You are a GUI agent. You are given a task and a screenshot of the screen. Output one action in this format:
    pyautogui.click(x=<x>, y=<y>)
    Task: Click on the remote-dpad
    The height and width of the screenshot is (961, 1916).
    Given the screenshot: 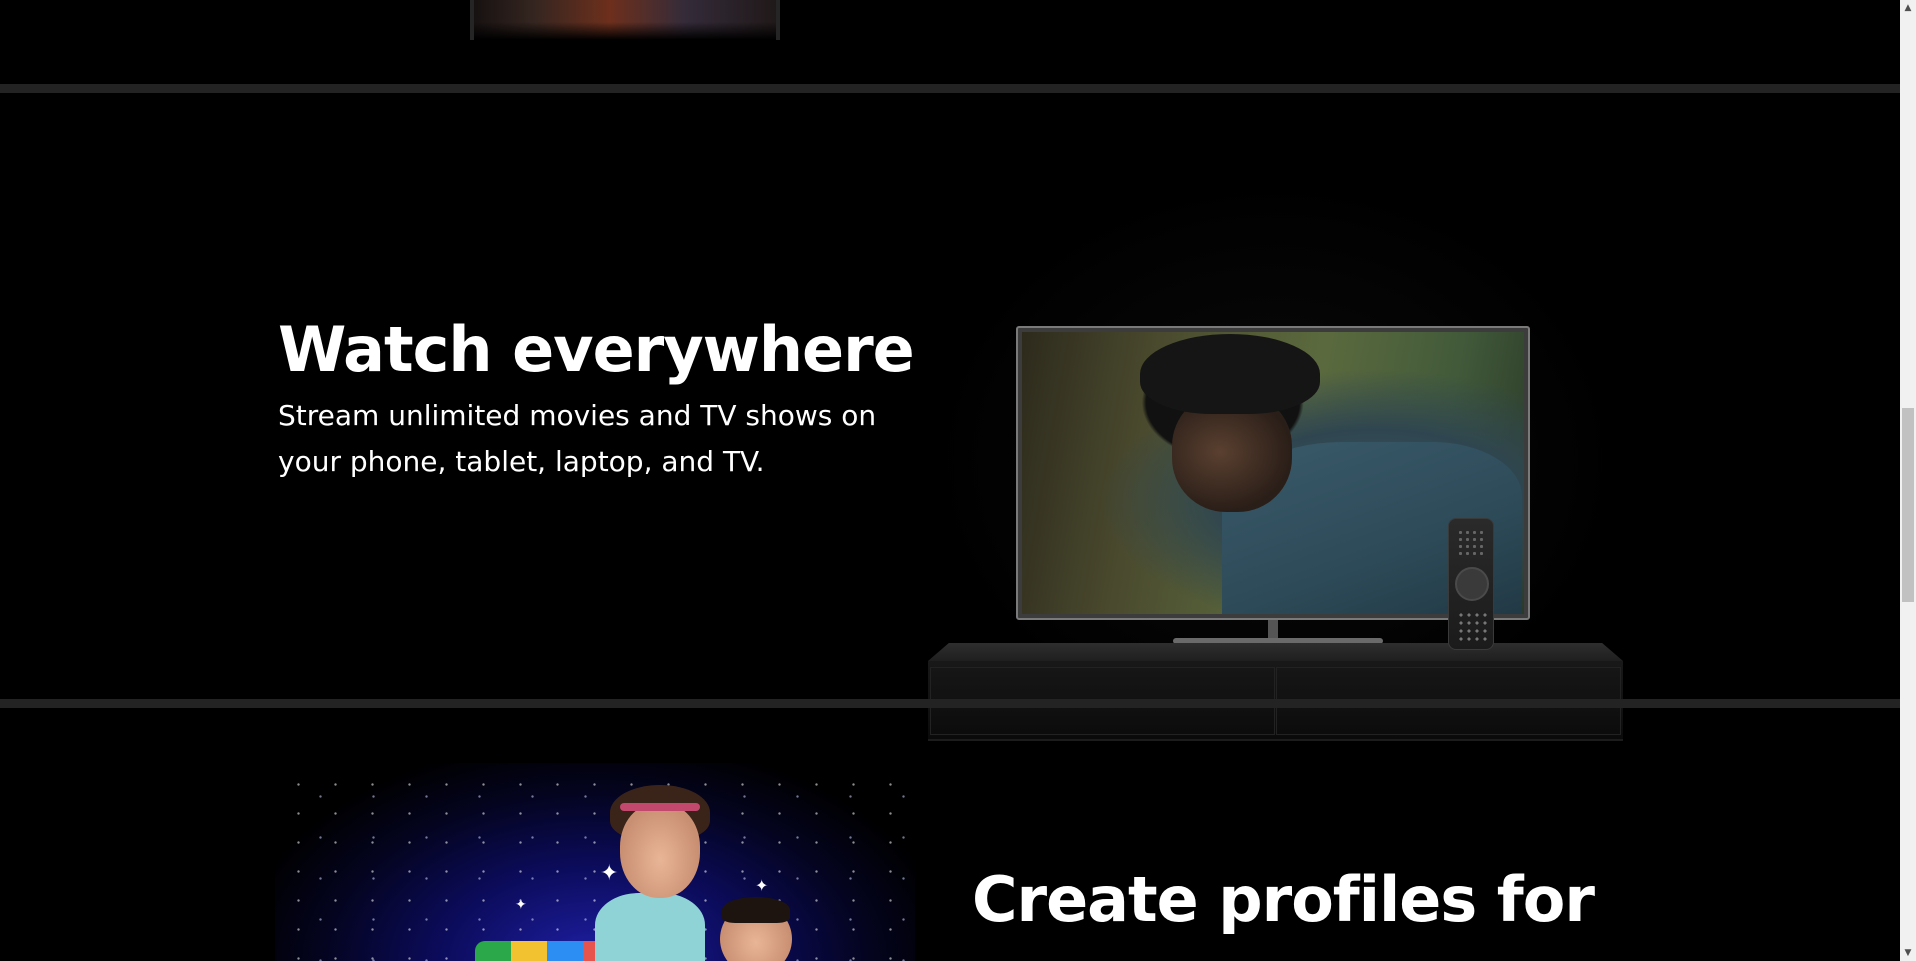 What is the action you would take?
    pyautogui.click(x=1472, y=584)
    